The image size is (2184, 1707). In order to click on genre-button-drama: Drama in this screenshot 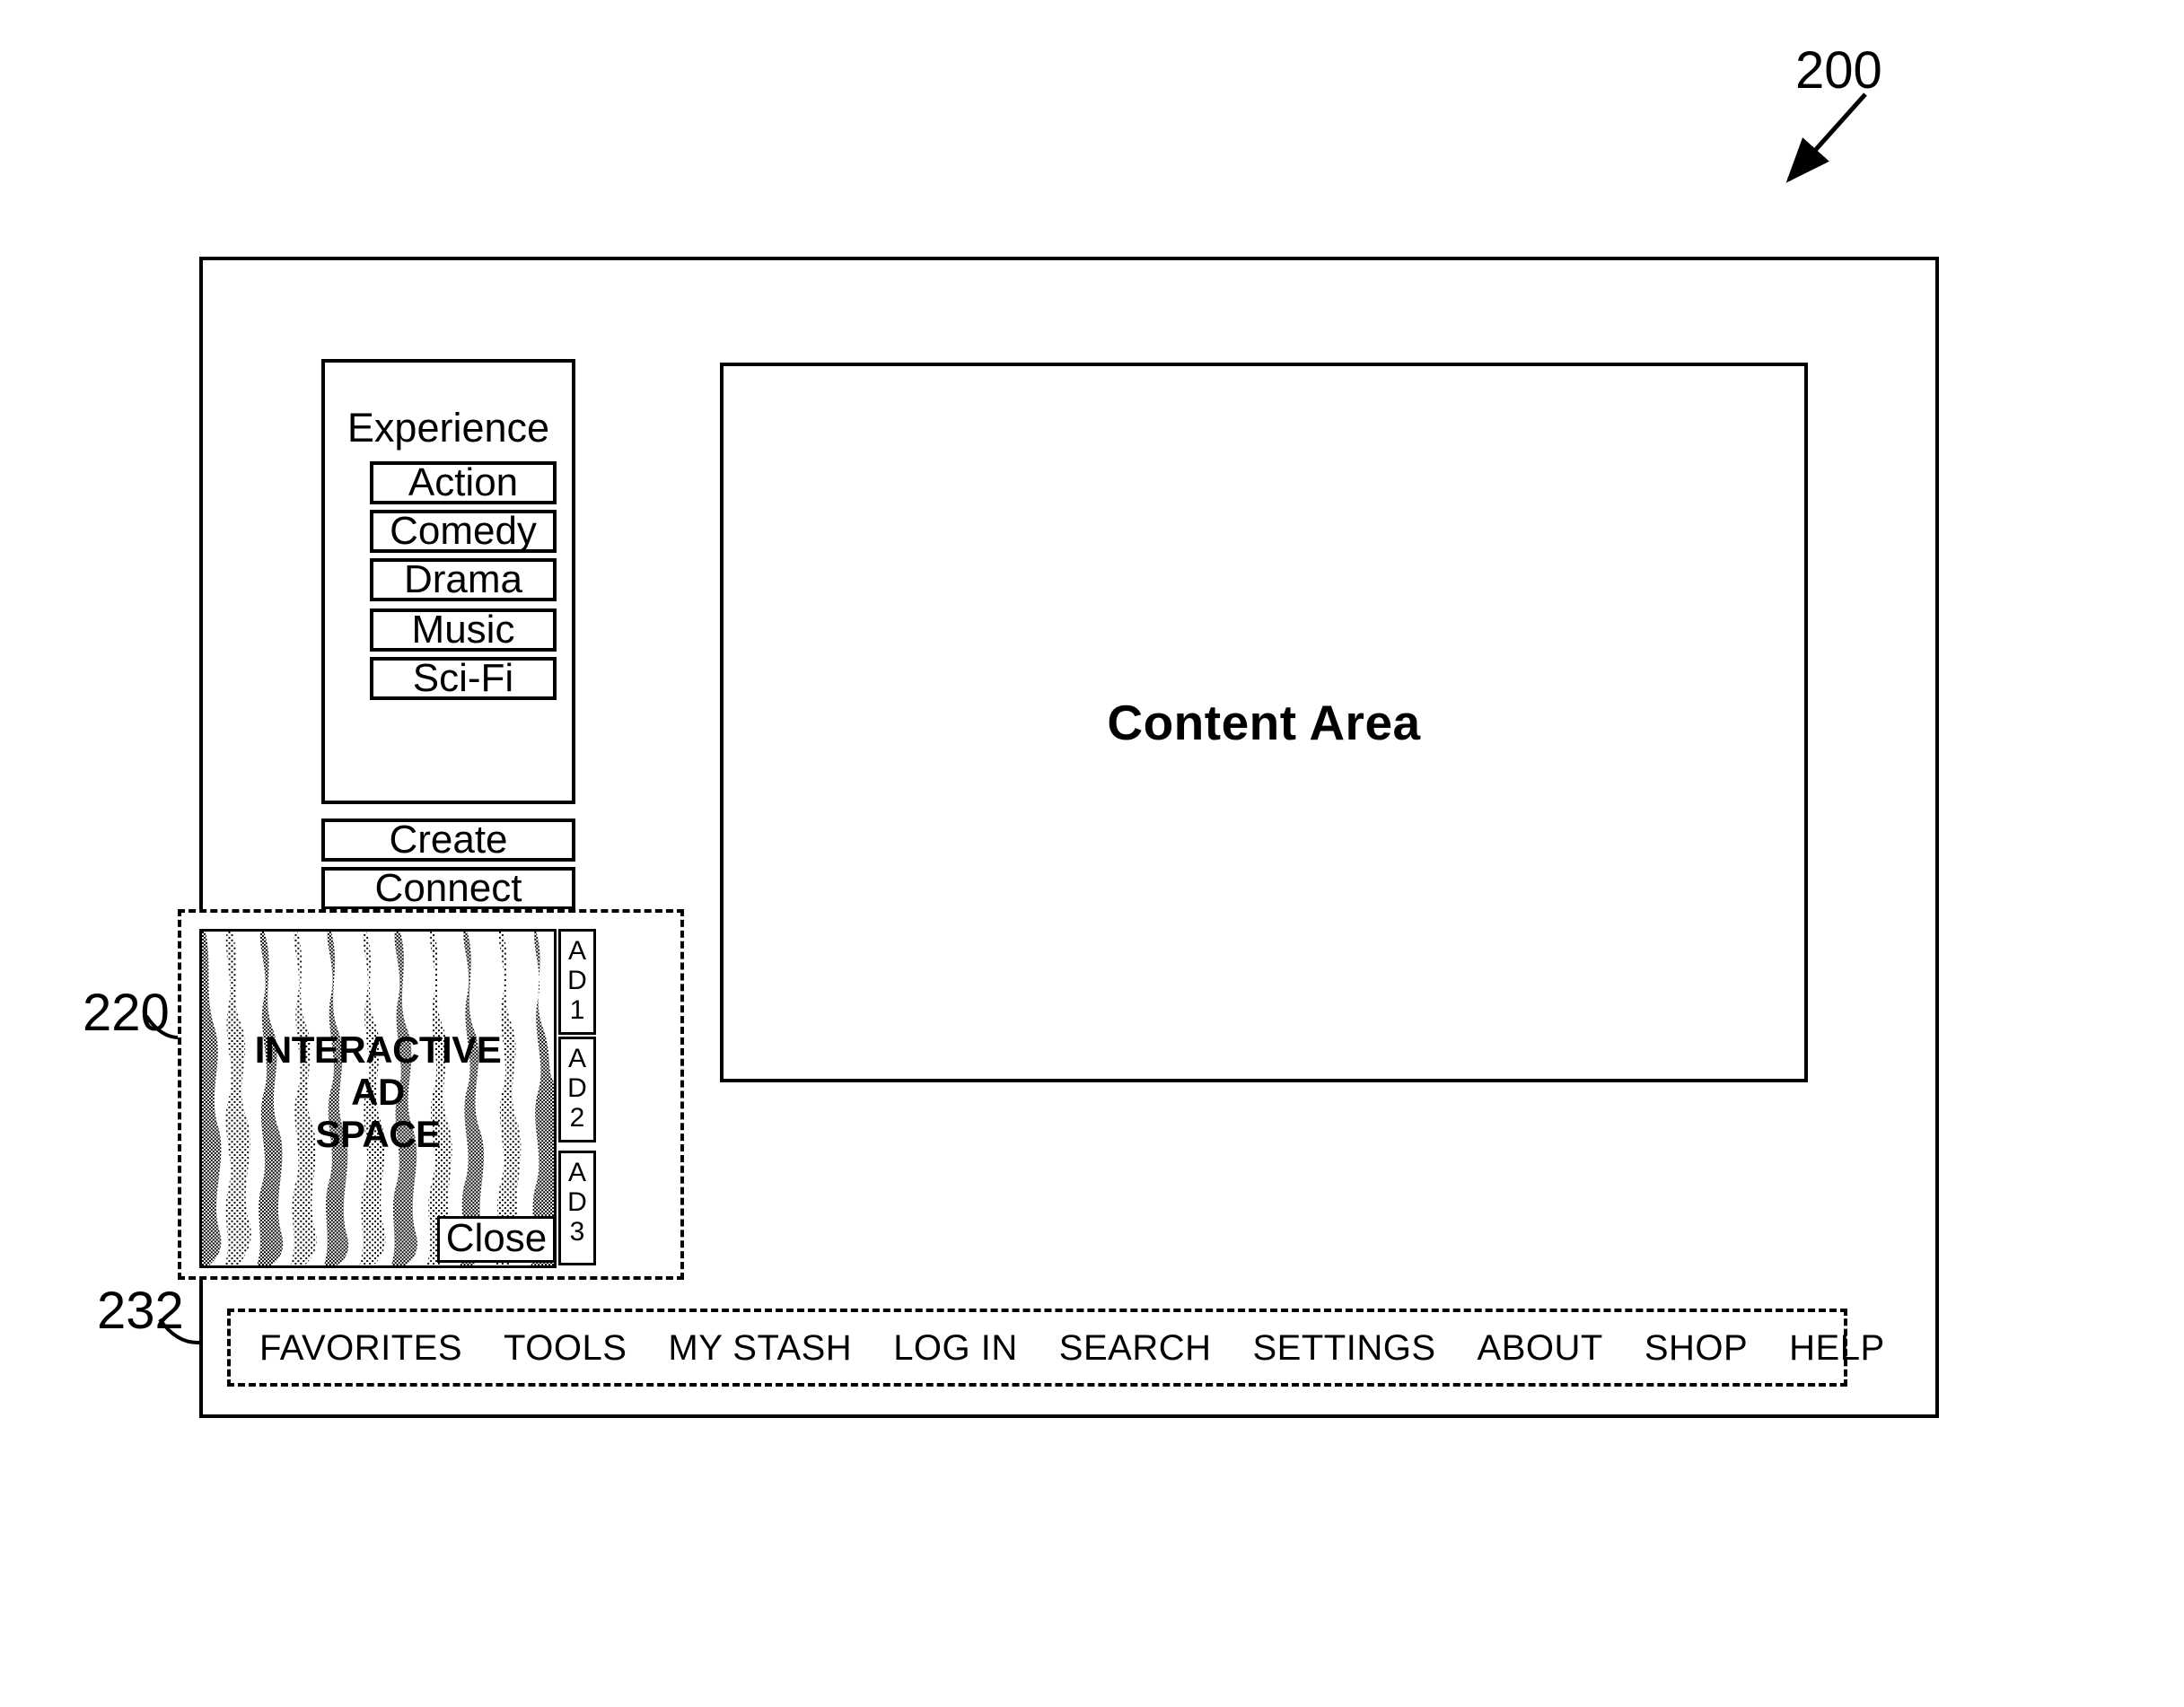, I will do `click(463, 579)`.